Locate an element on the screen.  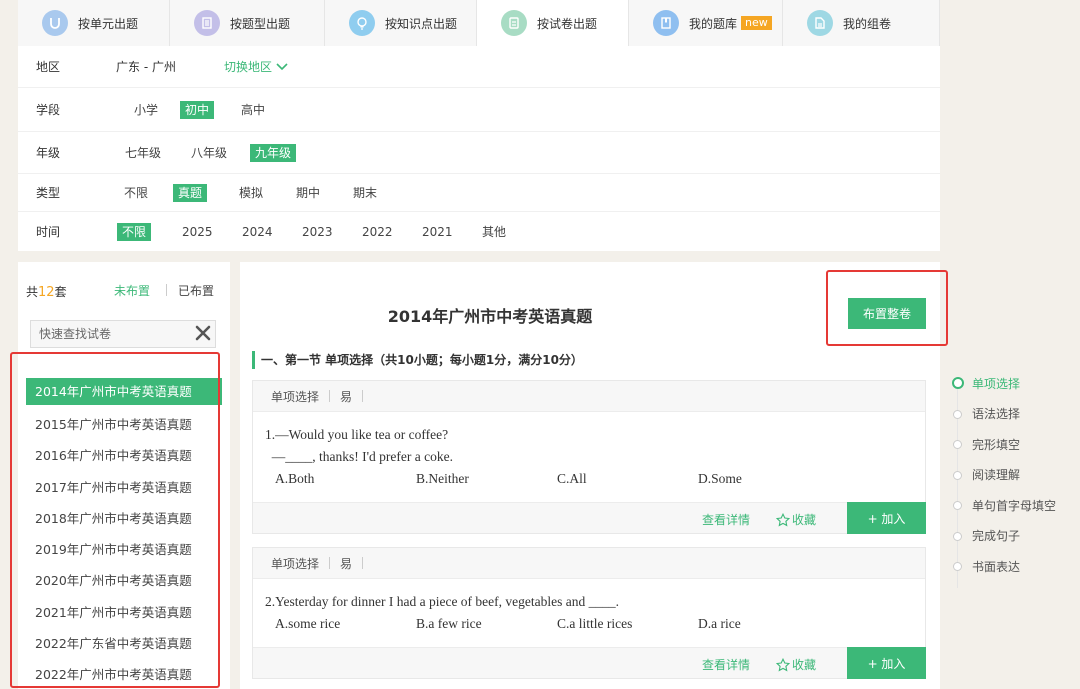
filter-option-time: 2022 is located at coordinates (377, 232).